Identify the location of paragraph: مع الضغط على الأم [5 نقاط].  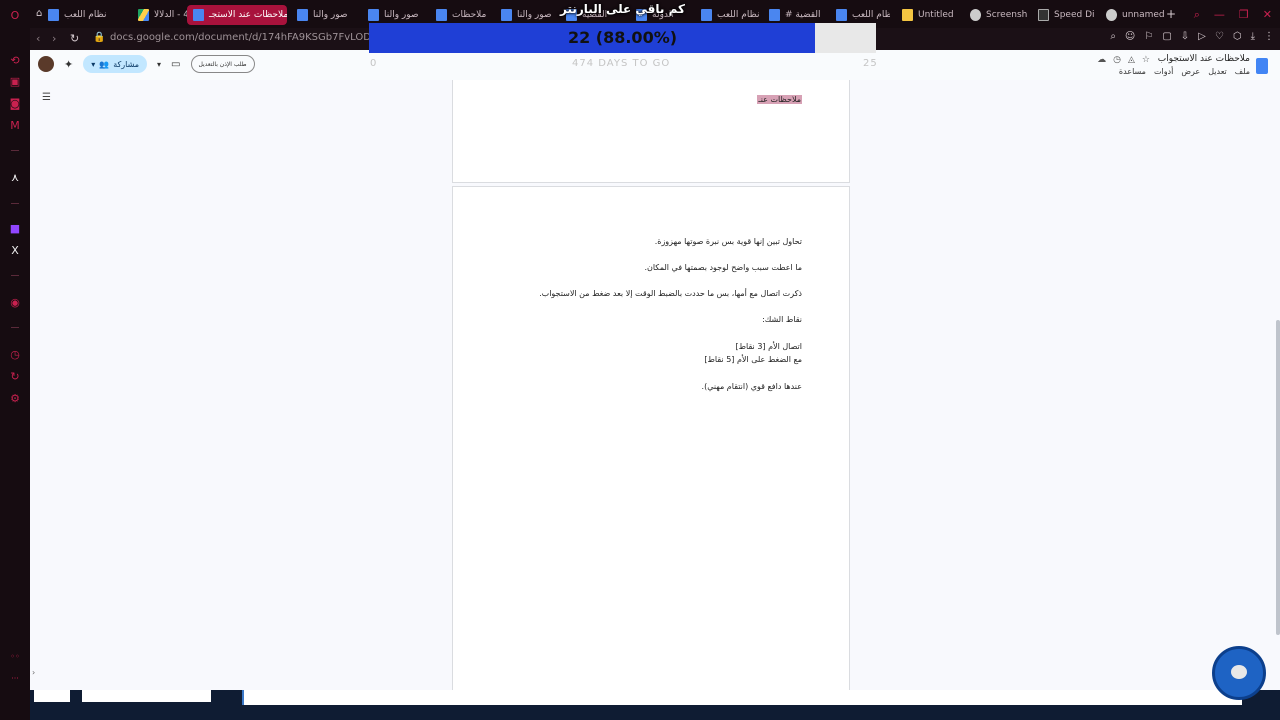
(753, 359).